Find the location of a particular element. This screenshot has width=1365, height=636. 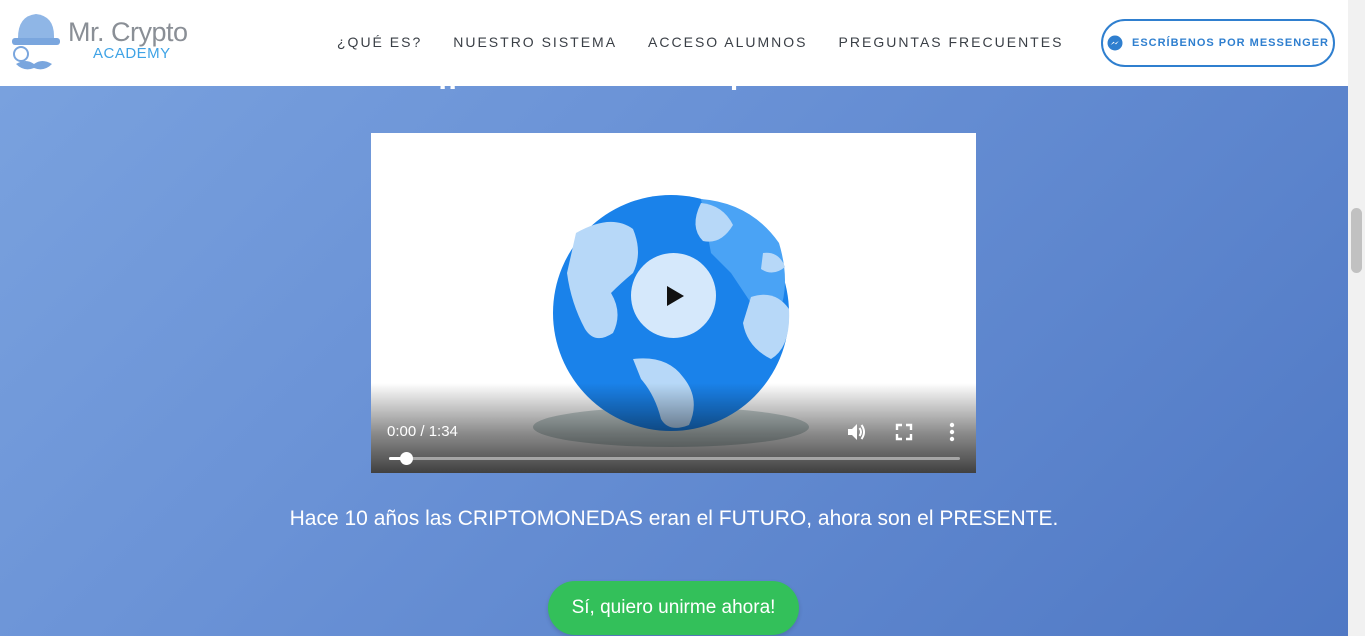

more-options-icon is located at coordinates (952, 432).